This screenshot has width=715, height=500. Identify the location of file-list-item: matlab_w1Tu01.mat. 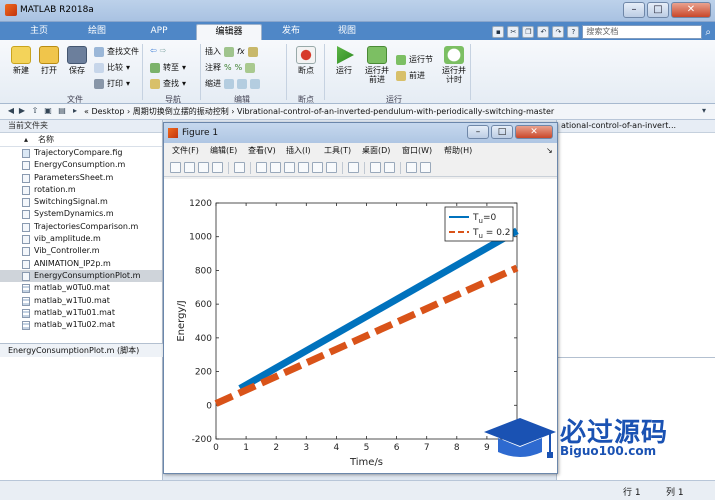
(81, 313).